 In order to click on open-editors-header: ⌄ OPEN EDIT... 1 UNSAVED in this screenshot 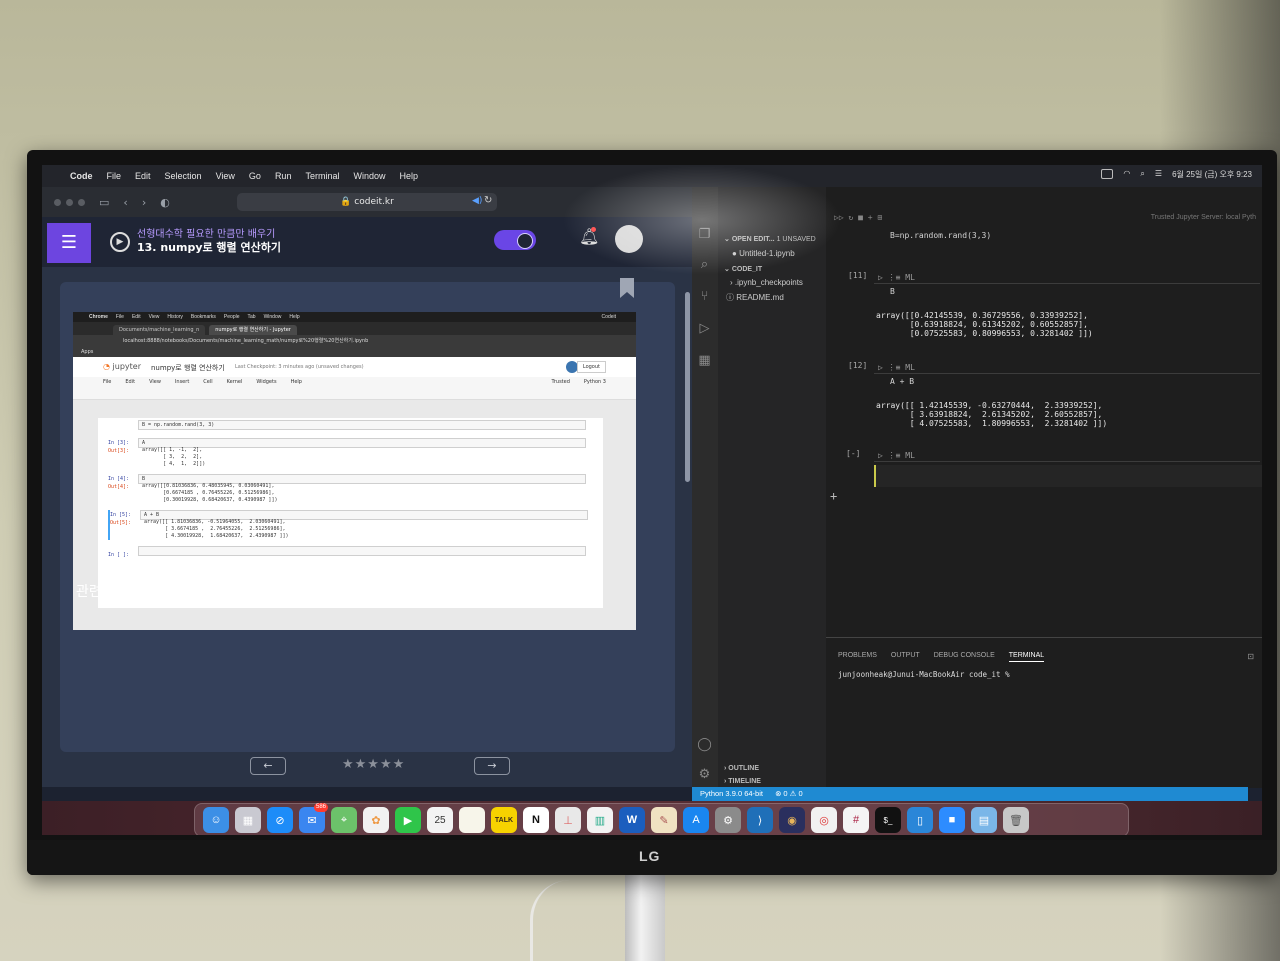, I will do `click(770, 239)`.